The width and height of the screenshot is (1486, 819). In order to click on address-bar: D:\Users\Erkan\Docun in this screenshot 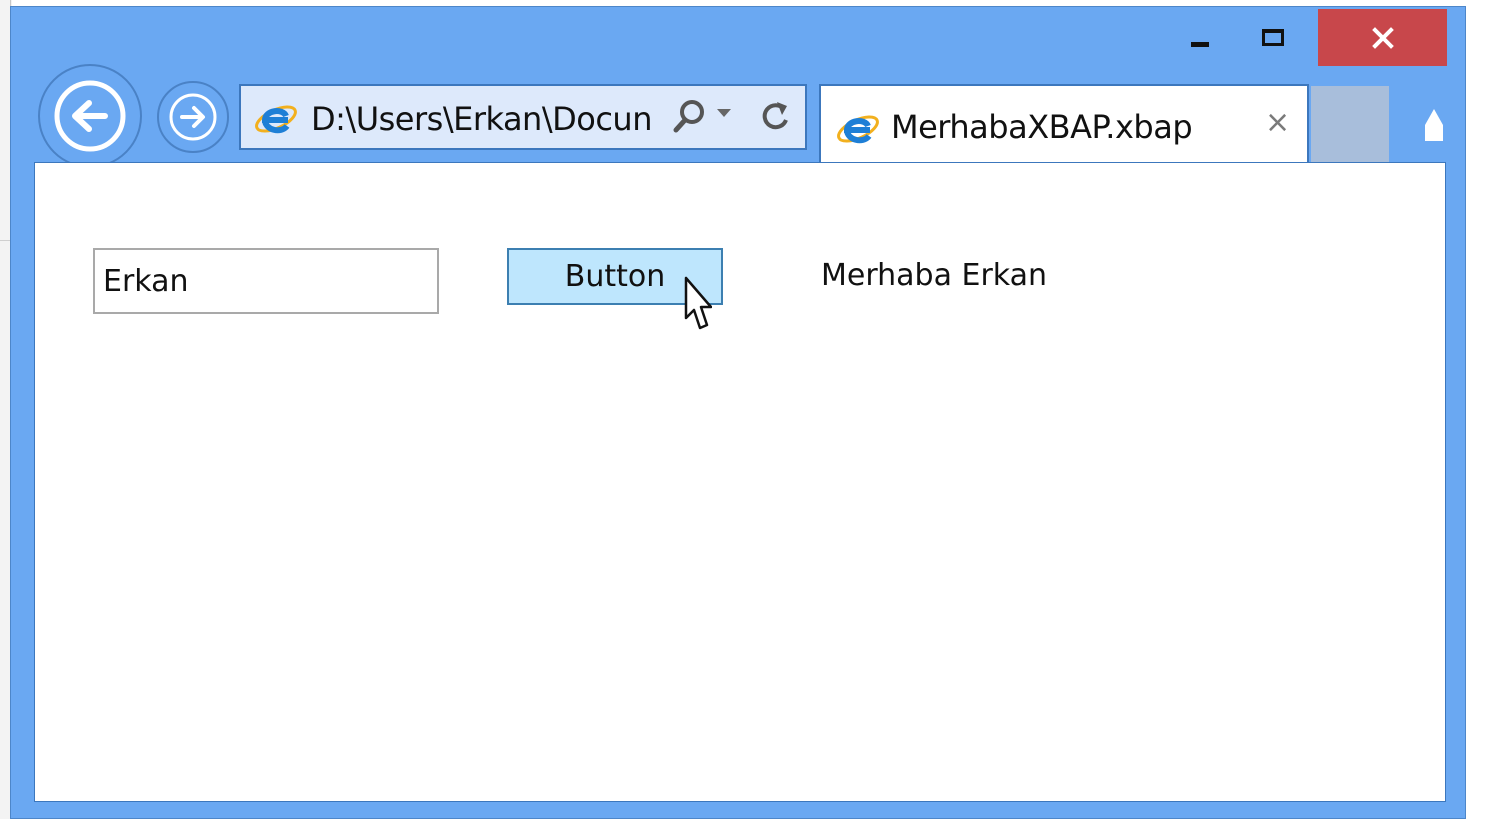, I will do `click(523, 117)`.